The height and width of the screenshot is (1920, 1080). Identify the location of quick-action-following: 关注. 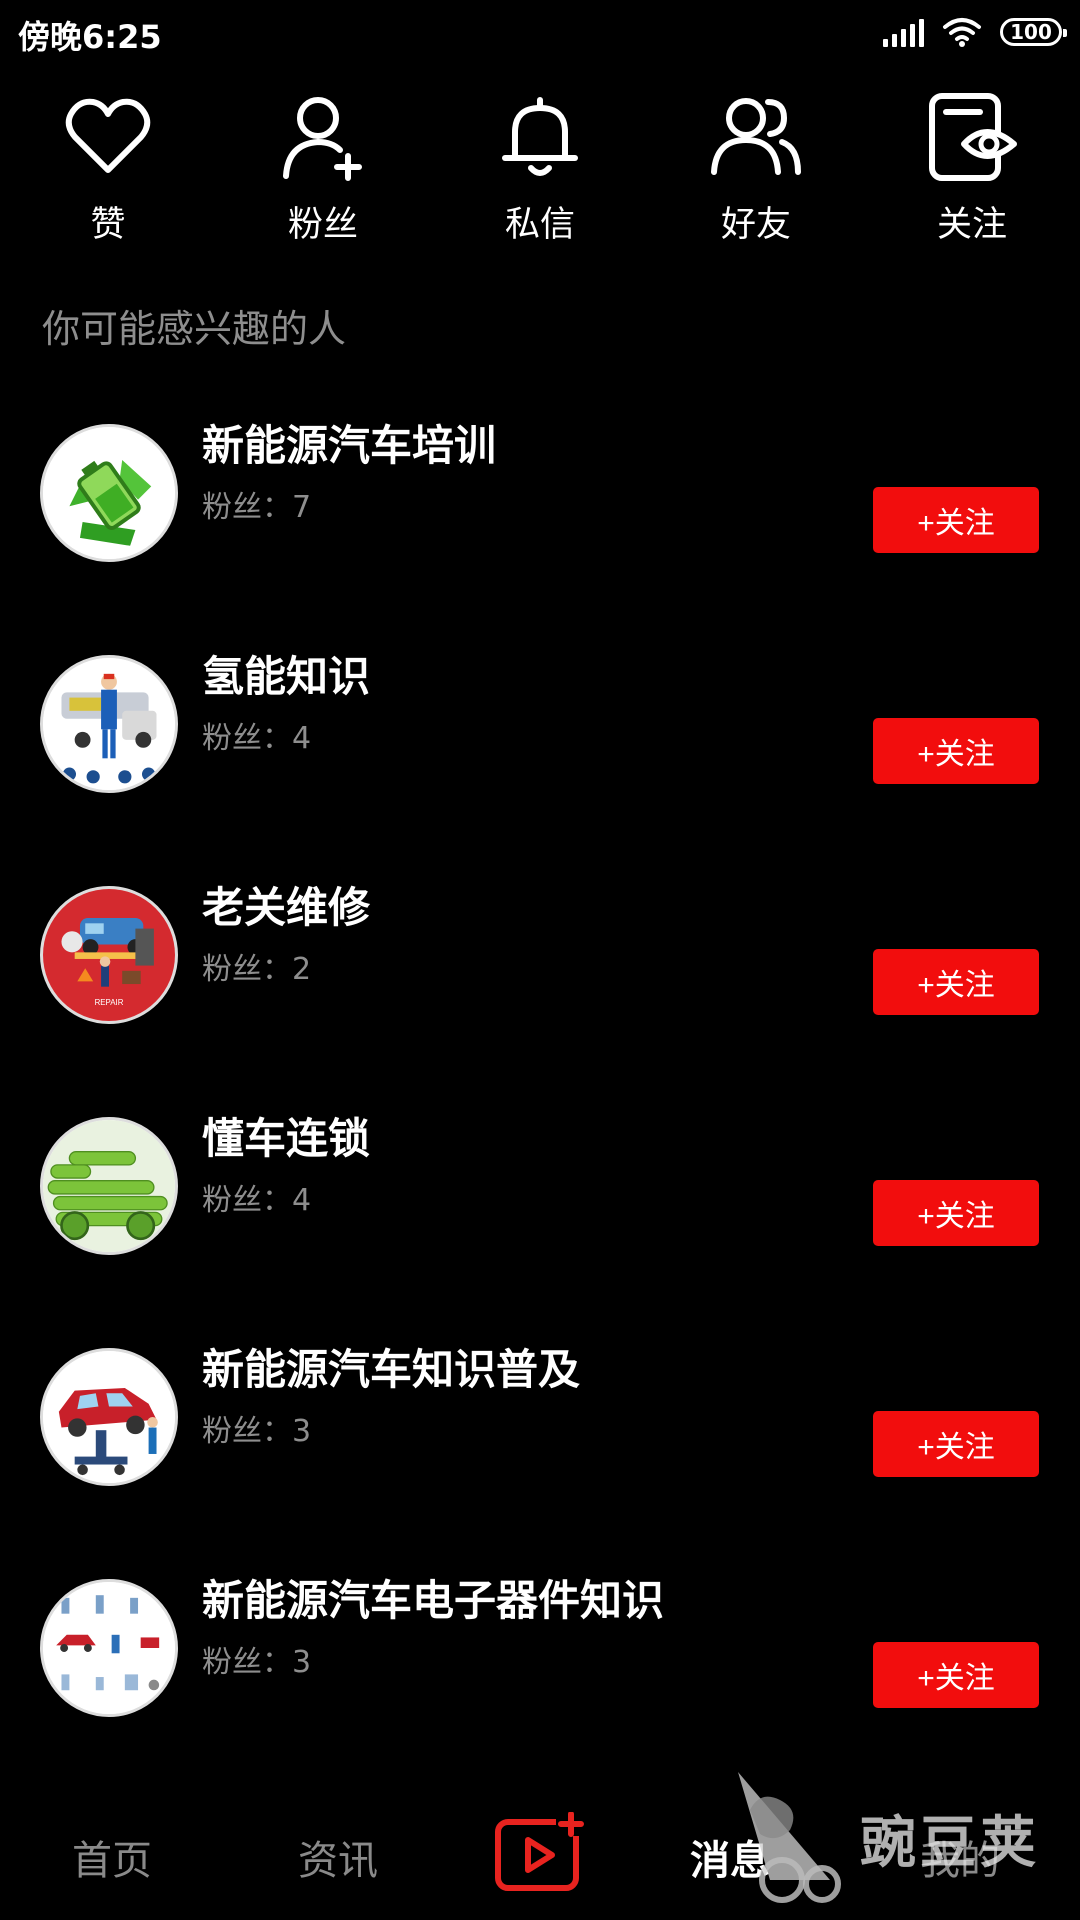
(972, 172).